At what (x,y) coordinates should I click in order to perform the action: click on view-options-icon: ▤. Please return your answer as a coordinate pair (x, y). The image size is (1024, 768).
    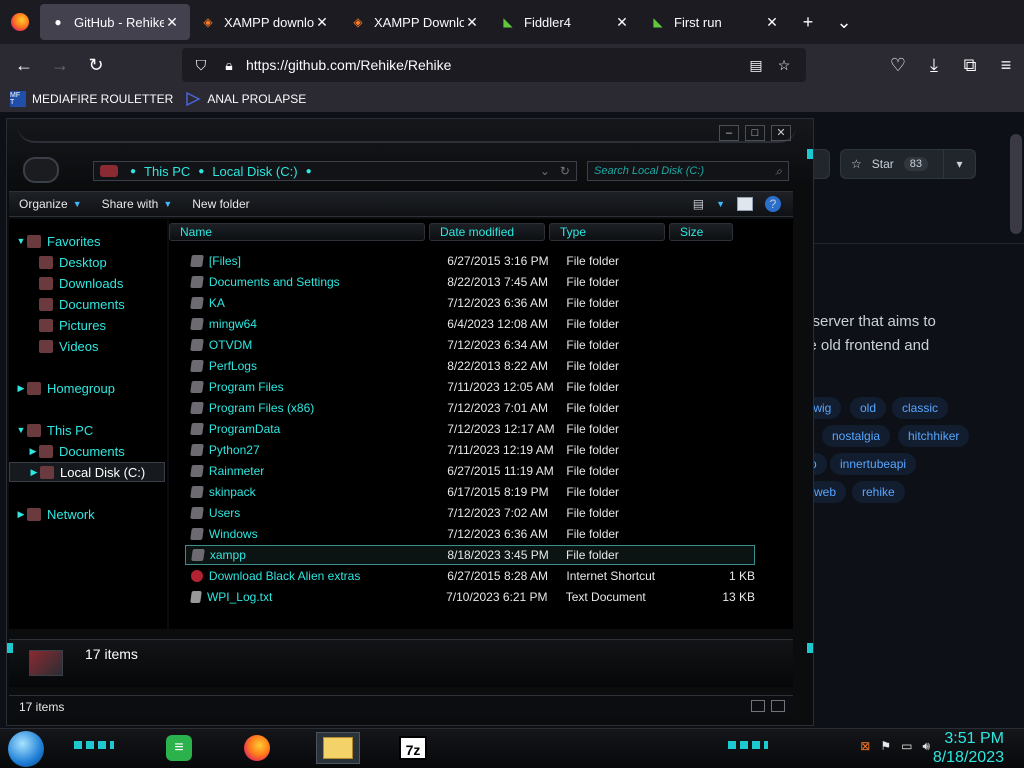
    Looking at the image, I should click on (698, 204).